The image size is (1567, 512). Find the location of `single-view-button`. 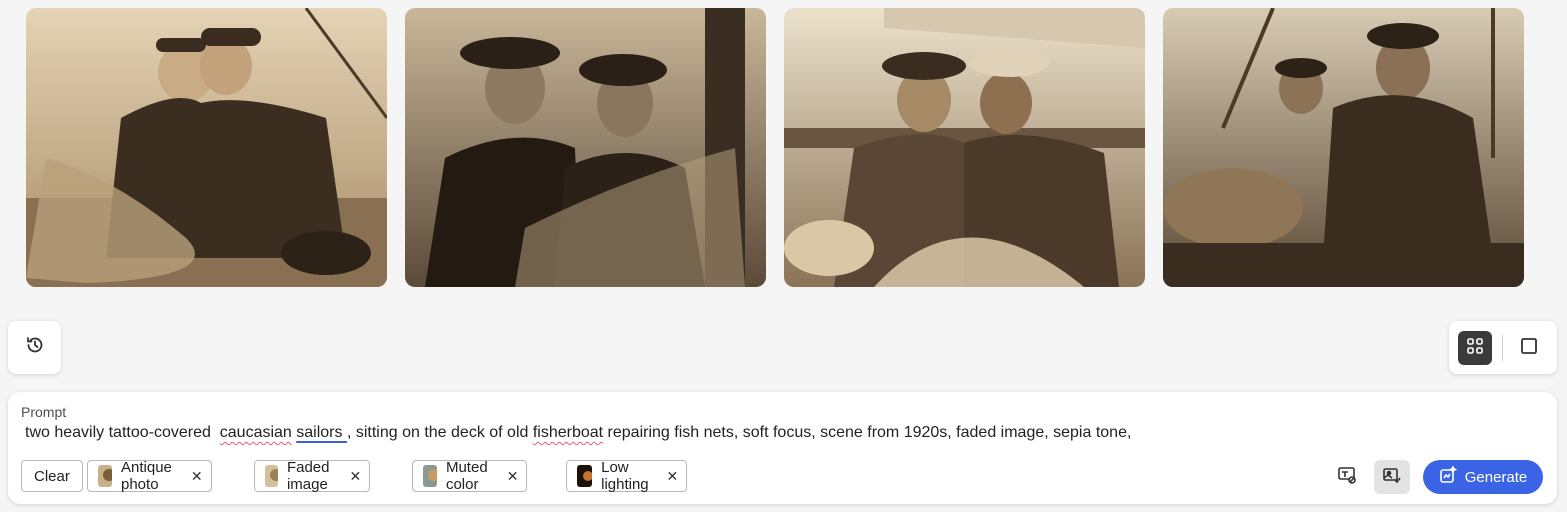

single-view-button is located at coordinates (1529, 348).